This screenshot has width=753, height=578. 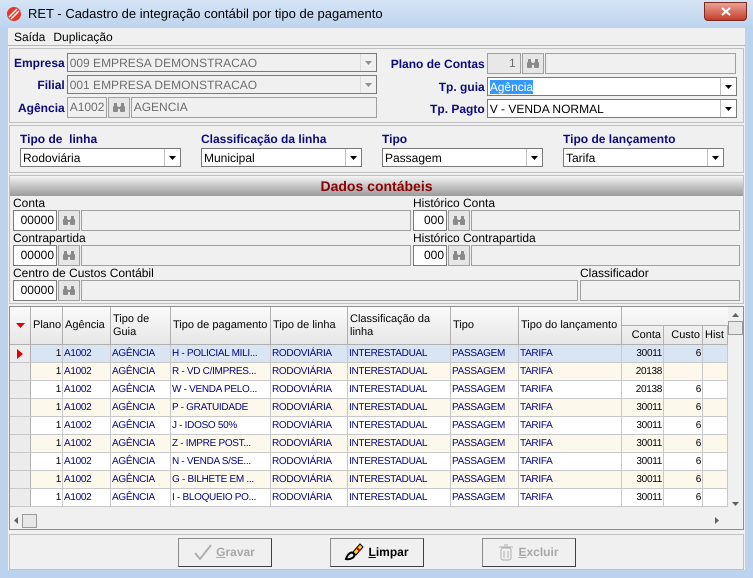 What do you see at coordinates (86, 107) in the screenshot?
I see `description-field: A1002` at bounding box center [86, 107].